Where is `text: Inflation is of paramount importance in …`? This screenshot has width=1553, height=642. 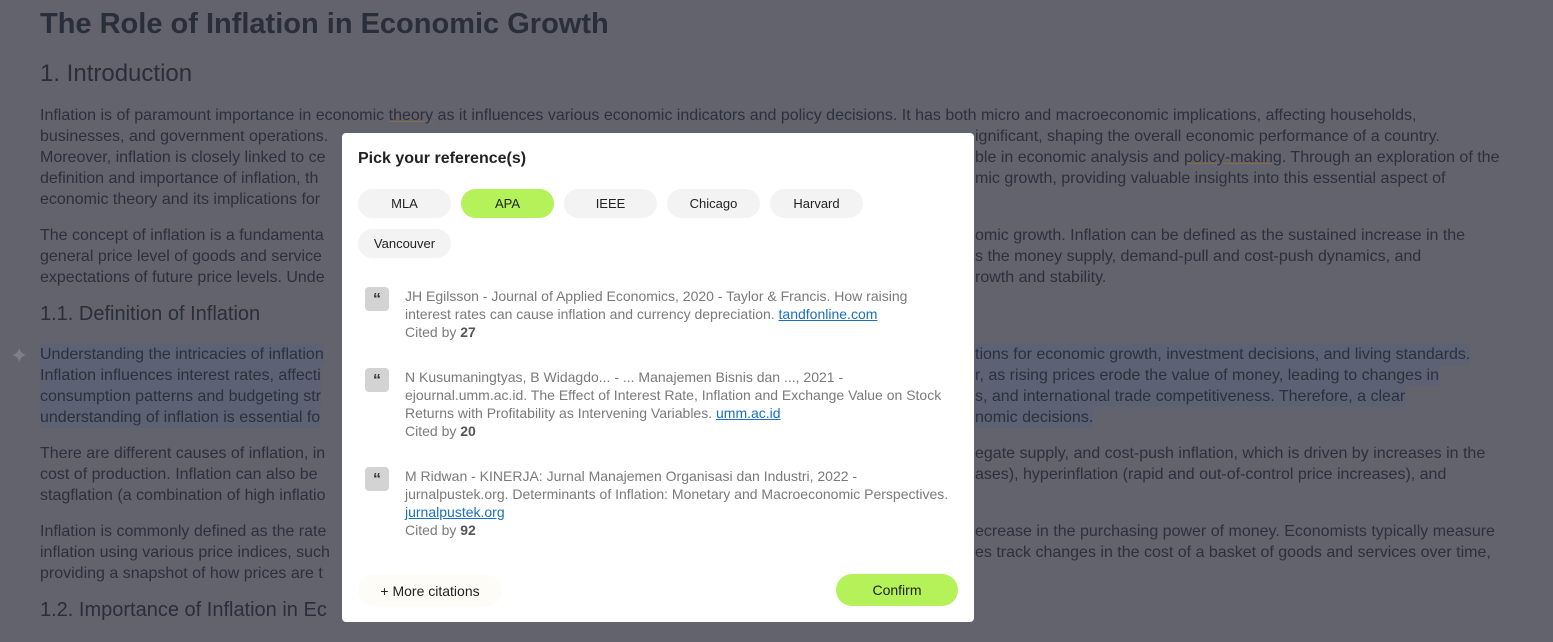 text: Inflation is of paramount importance in … is located at coordinates (214, 115).